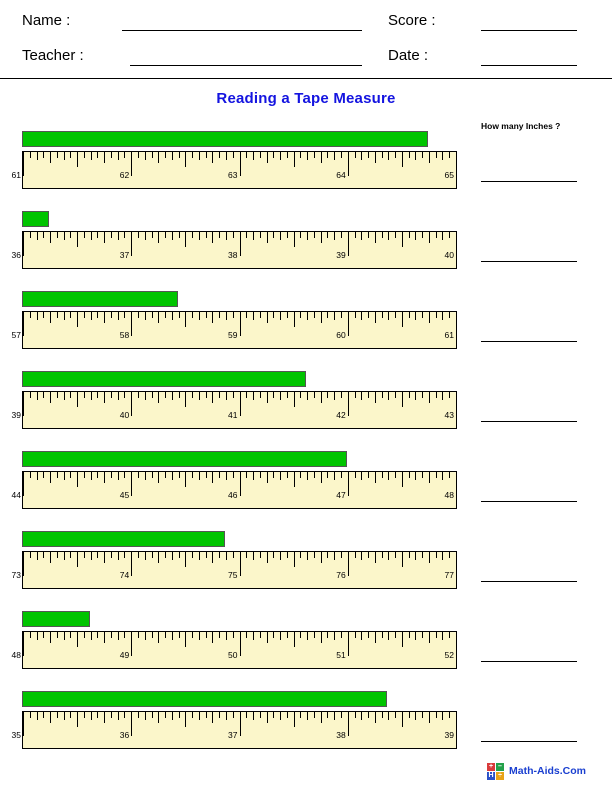 The image size is (612, 792). I want to click on tape-measure: 35 36 37 38 39, so click(234, 730).